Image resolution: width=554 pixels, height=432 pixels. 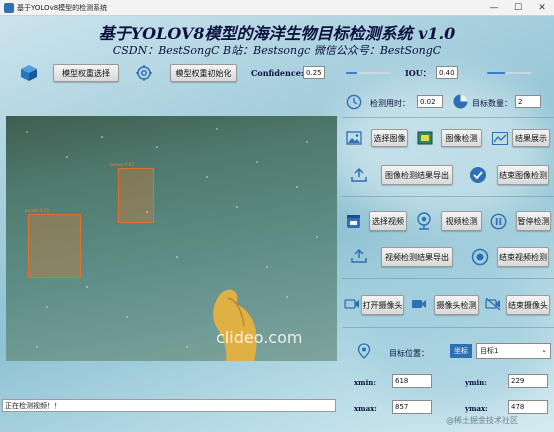 What do you see at coordinates (476, 408) in the screenshot?
I see `ymax-label: ymax:` at bounding box center [476, 408].